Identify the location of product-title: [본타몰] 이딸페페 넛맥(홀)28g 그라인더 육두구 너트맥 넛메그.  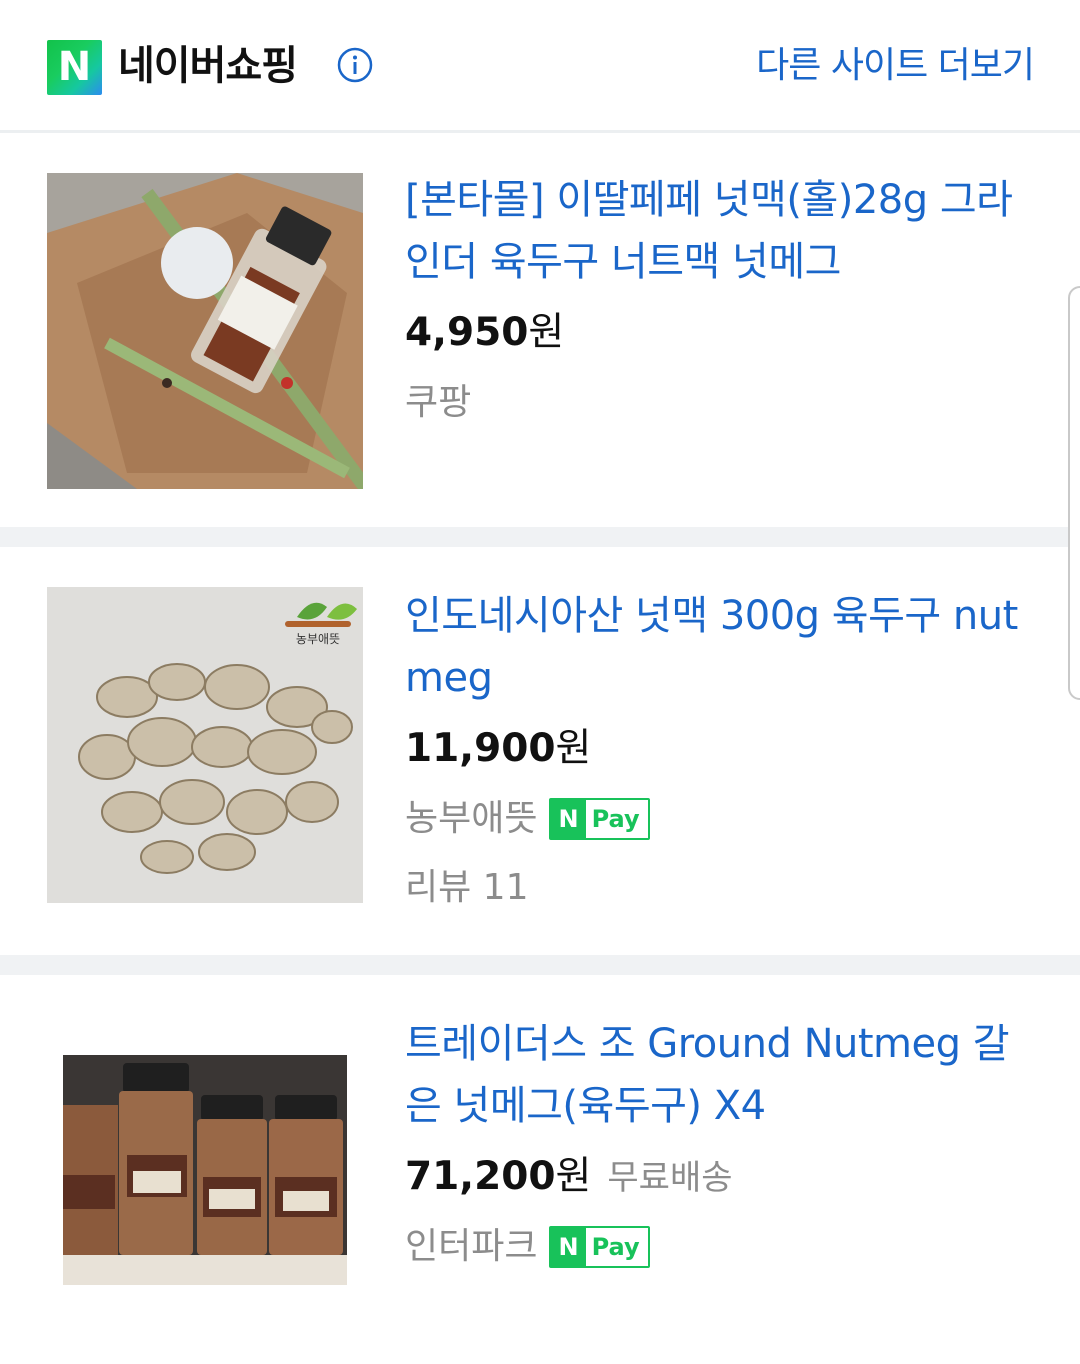
(720, 231).